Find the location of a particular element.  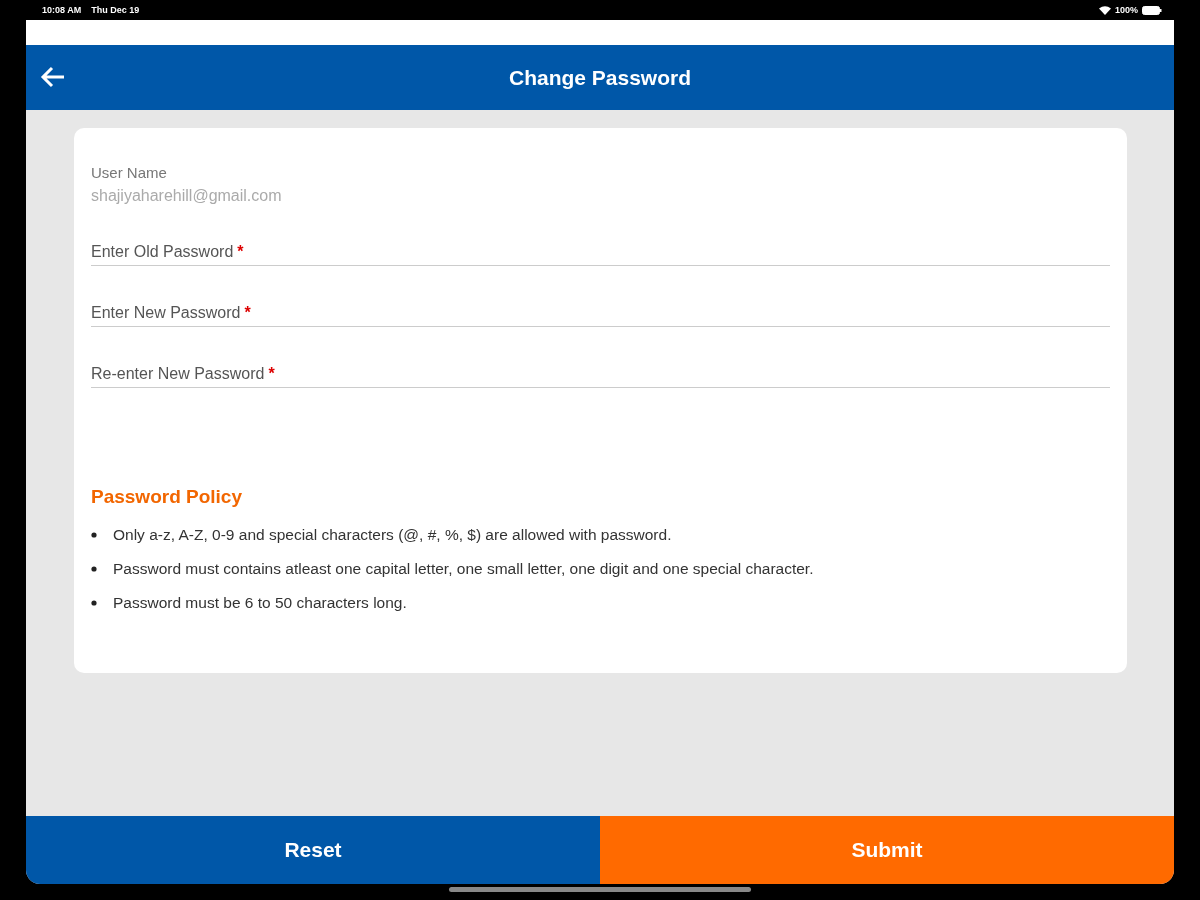

policy-rule: Password must contains atleast one capital letter, one small letter, one digit and one special character. is located at coordinates (463, 569).